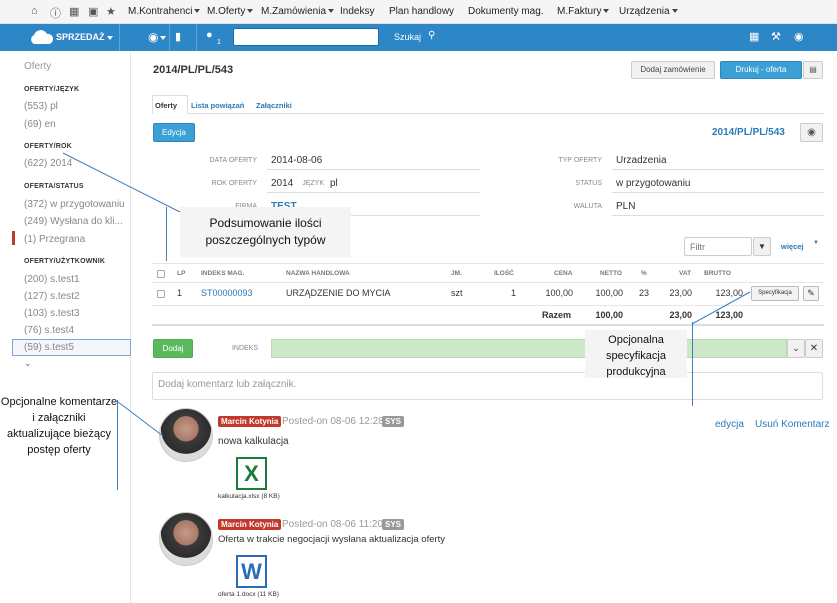 This screenshot has width=837, height=603. What do you see at coordinates (488, 282) in the screenshot?
I see `row-border` at bounding box center [488, 282].